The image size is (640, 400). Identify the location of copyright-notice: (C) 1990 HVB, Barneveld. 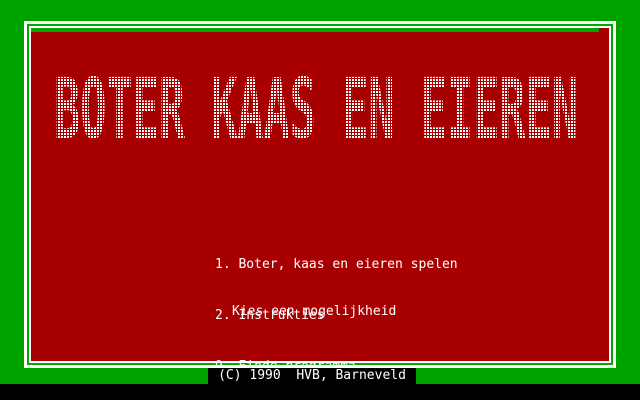
(312, 376).